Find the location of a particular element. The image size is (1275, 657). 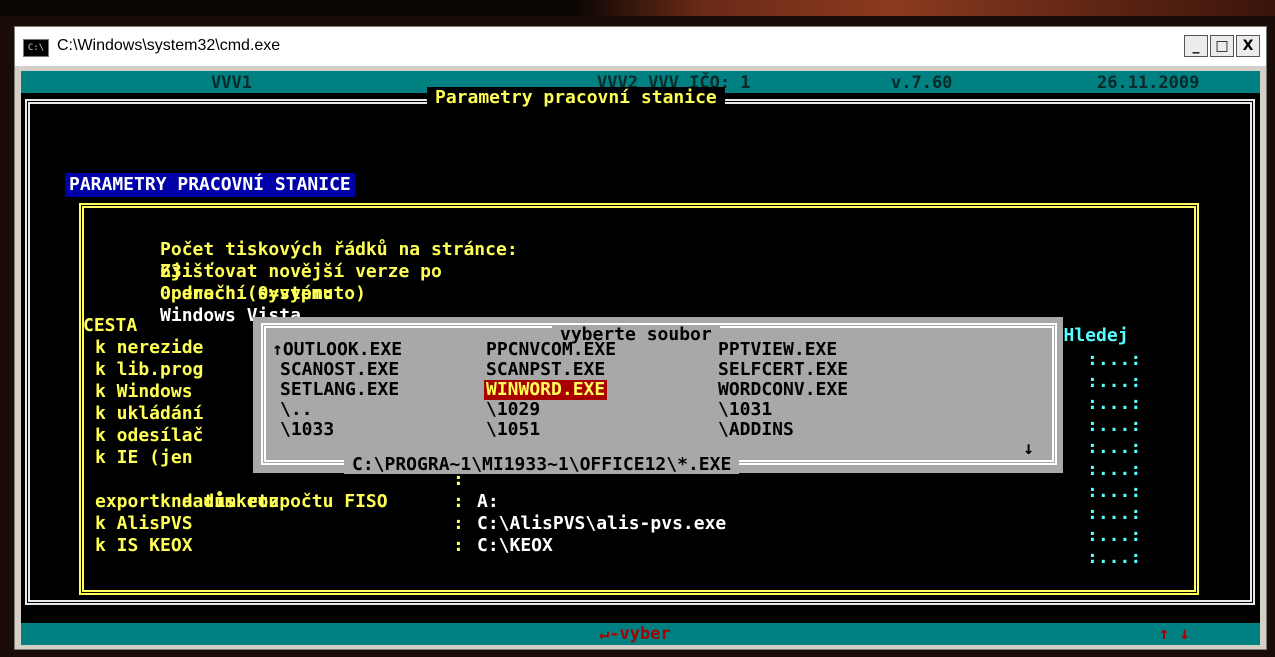

file-chooser-path: C:\PROGRA~1\MI1933~1\OFFICE12\*.EXE is located at coordinates (542, 465).